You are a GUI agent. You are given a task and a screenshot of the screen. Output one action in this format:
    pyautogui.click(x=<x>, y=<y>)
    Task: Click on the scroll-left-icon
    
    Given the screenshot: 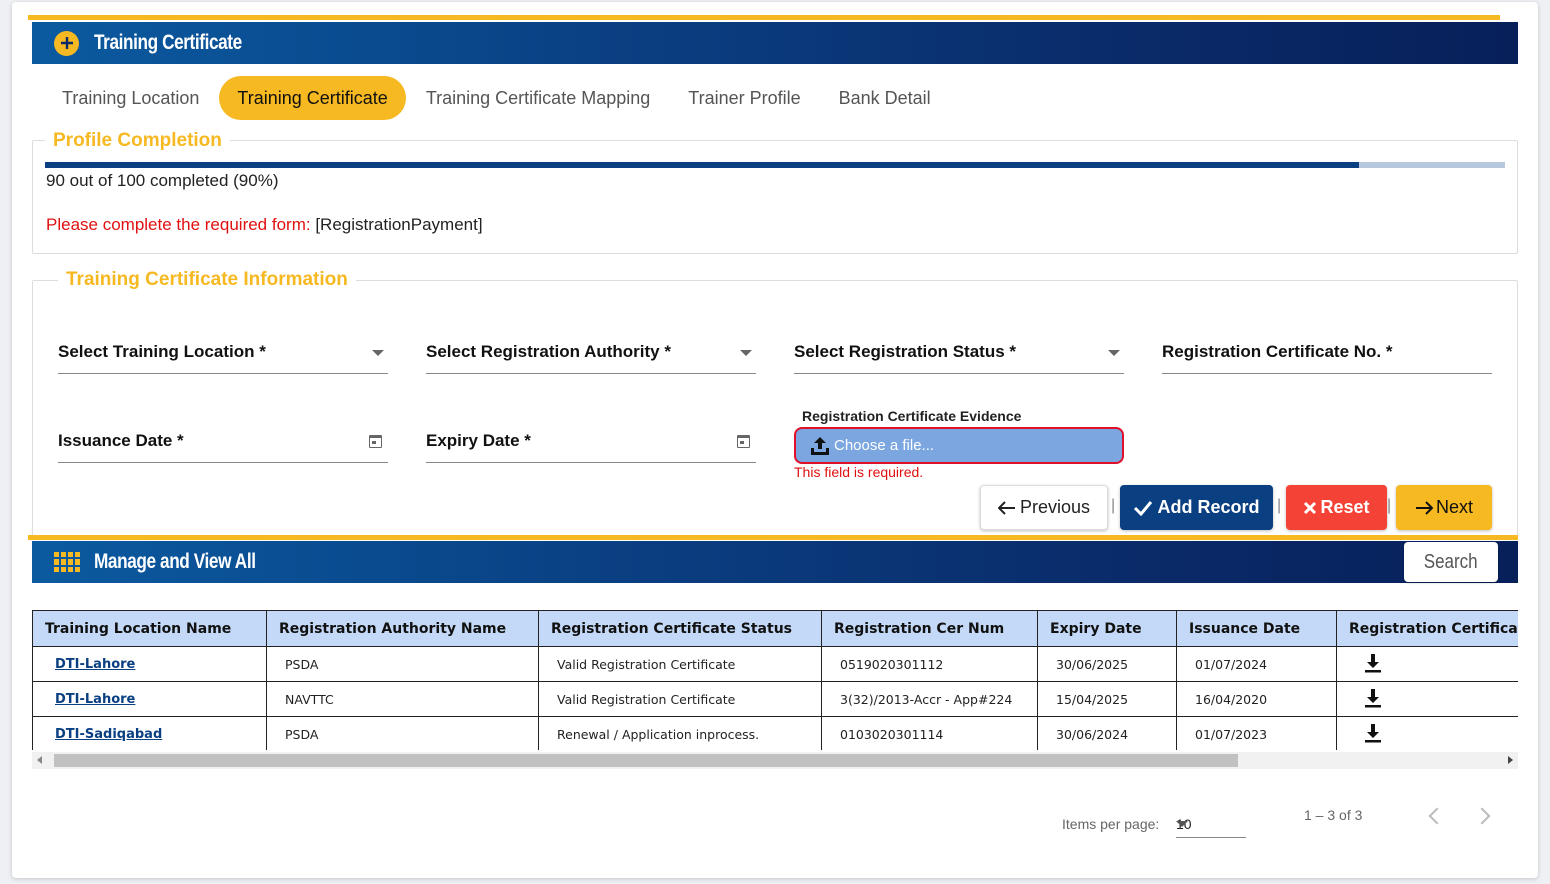 What is the action you would take?
    pyautogui.click(x=39, y=760)
    